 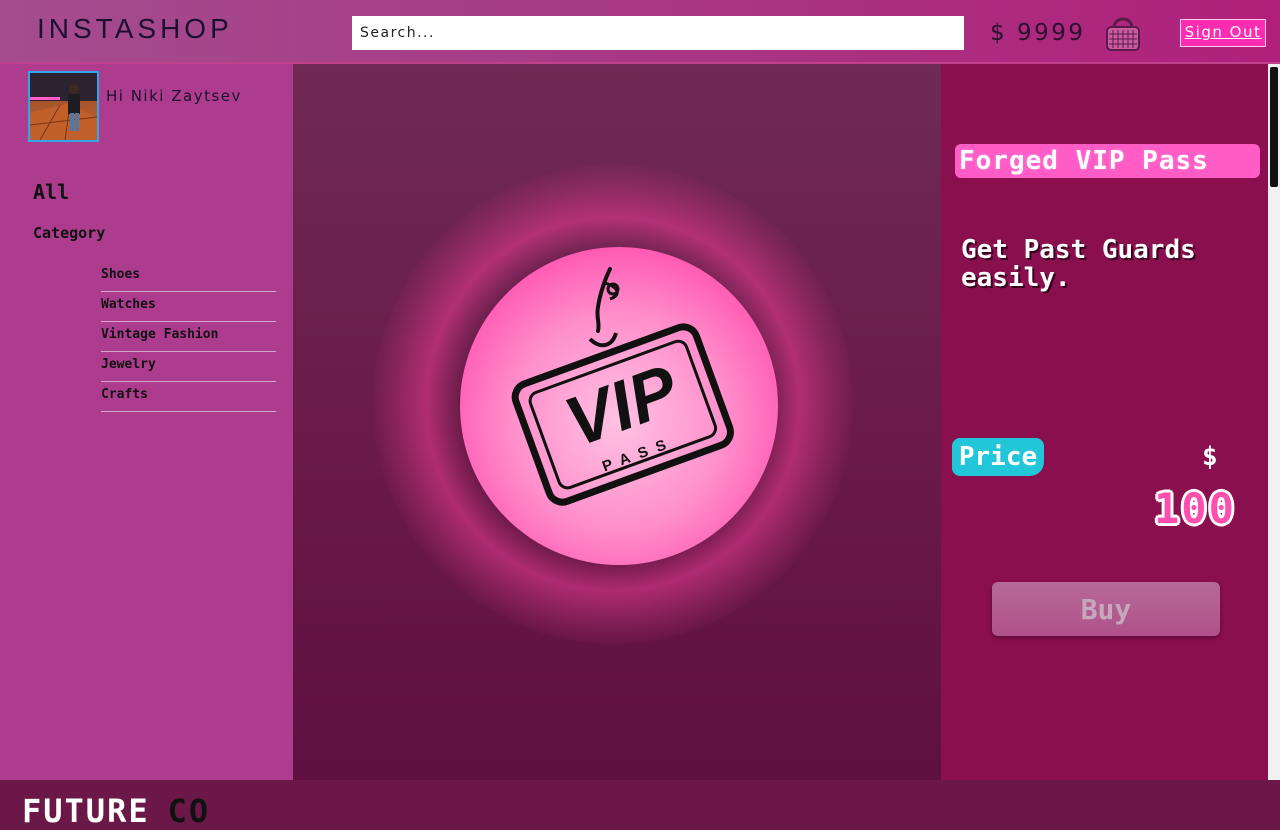 I want to click on category-item-watches: Watches, so click(x=188, y=307).